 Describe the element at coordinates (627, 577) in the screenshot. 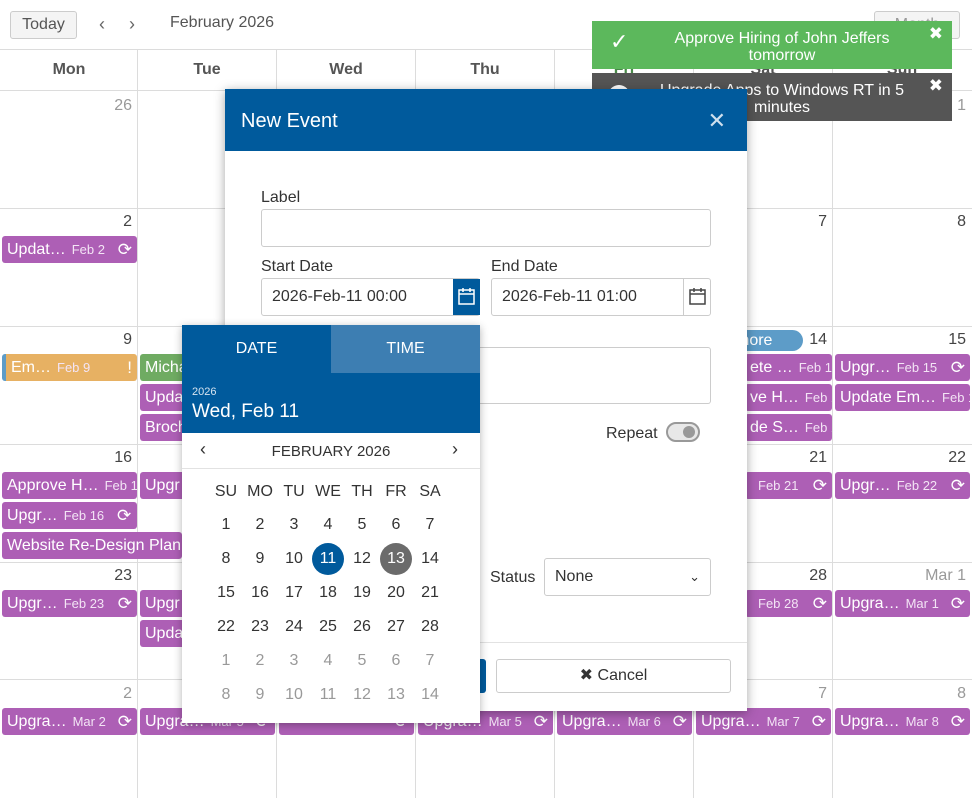

I see `status-select: None ⌄` at that location.